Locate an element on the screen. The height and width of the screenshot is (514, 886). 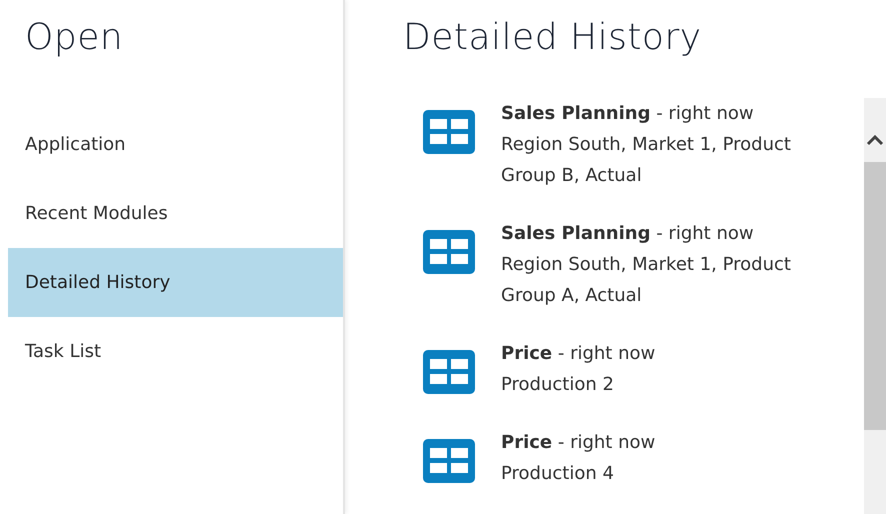
history-item-detail: Region South, Market 1, Product Group B, Actual is located at coordinates (646, 160).